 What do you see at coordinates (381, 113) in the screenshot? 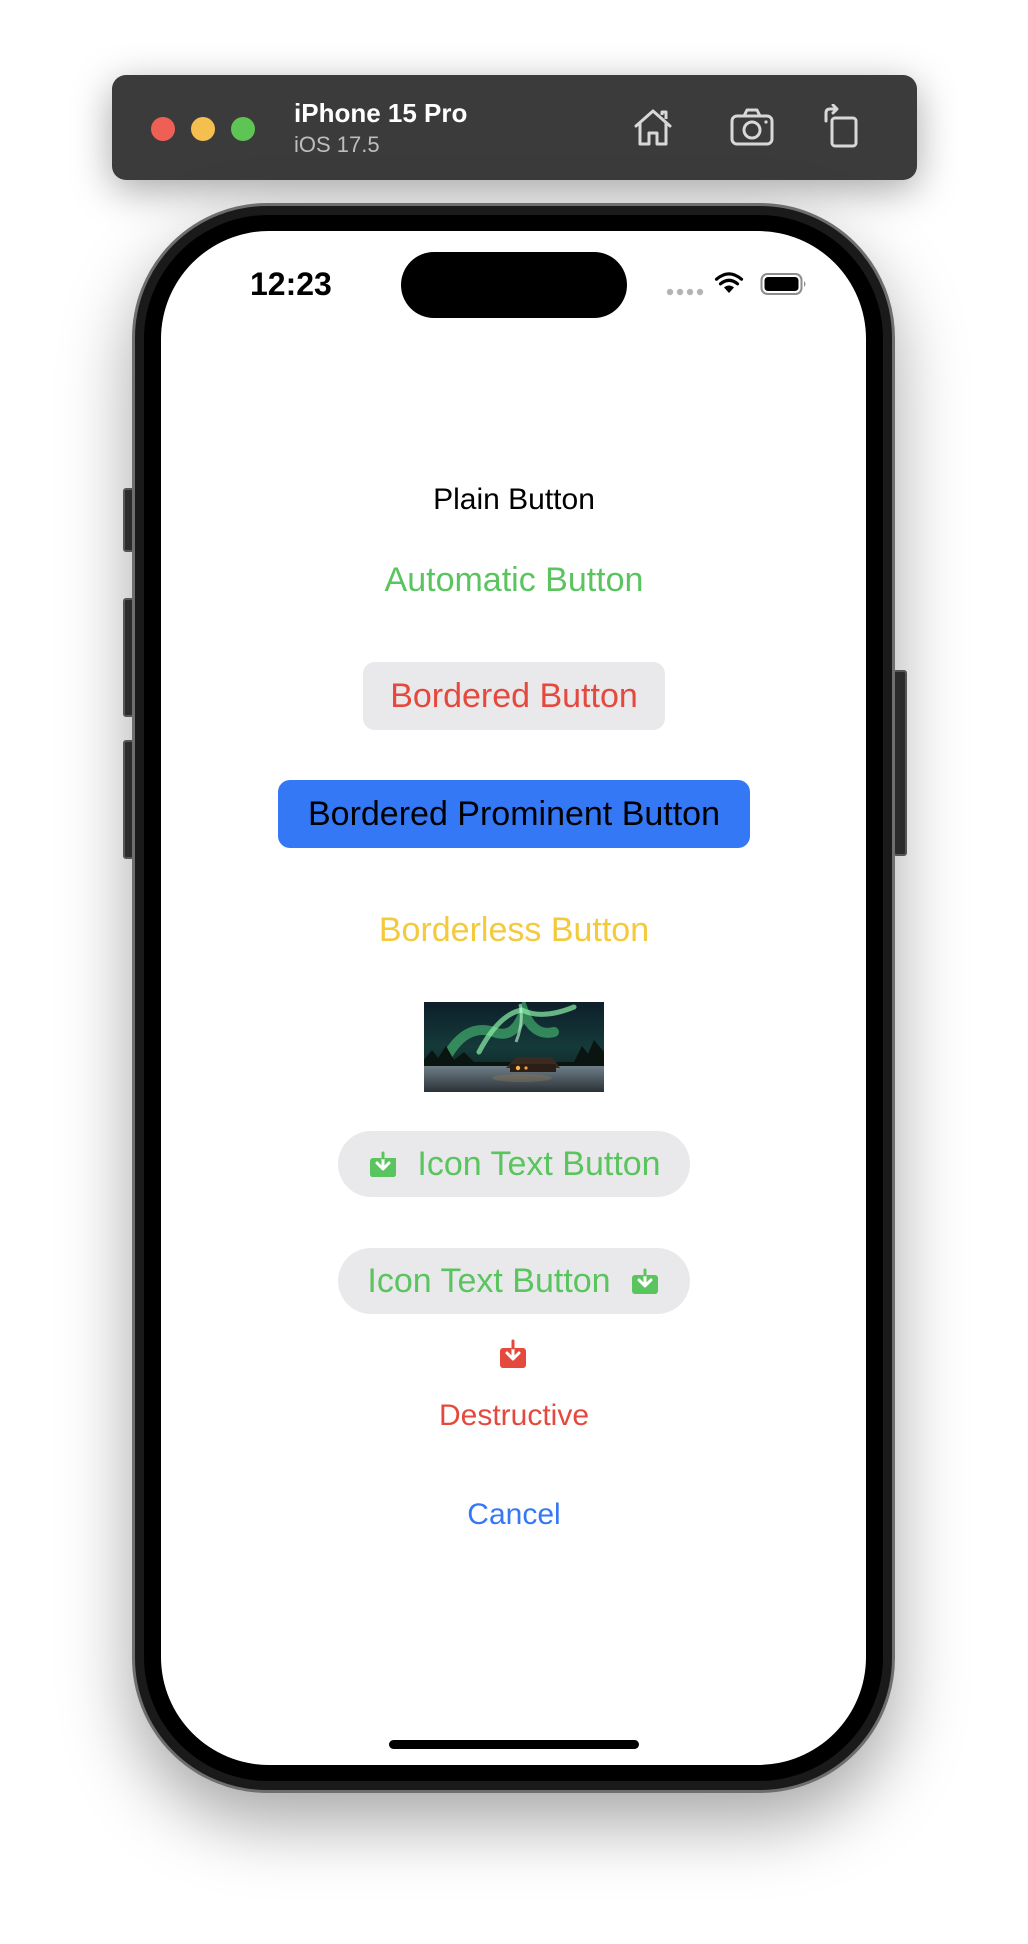
I see `device-name: iPhone 15 Pro` at bounding box center [381, 113].